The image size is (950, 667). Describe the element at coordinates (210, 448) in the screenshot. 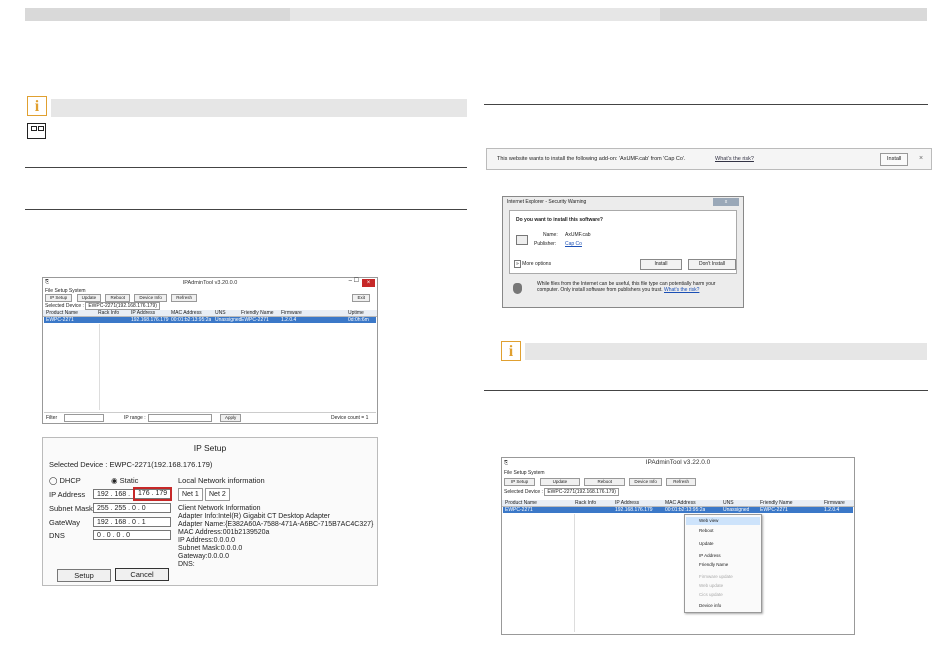

I see `window-title: IP Setup` at that location.